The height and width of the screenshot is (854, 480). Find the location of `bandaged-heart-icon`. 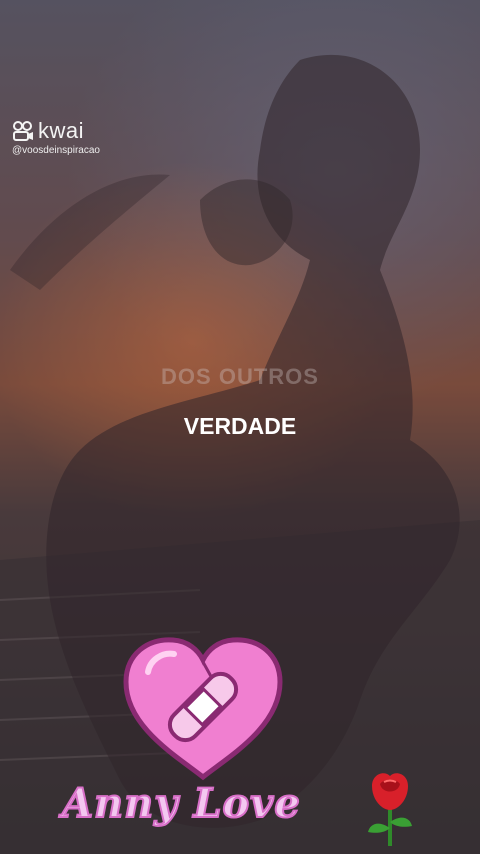

bandaged-heart-icon is located at coordinates (203, 709).